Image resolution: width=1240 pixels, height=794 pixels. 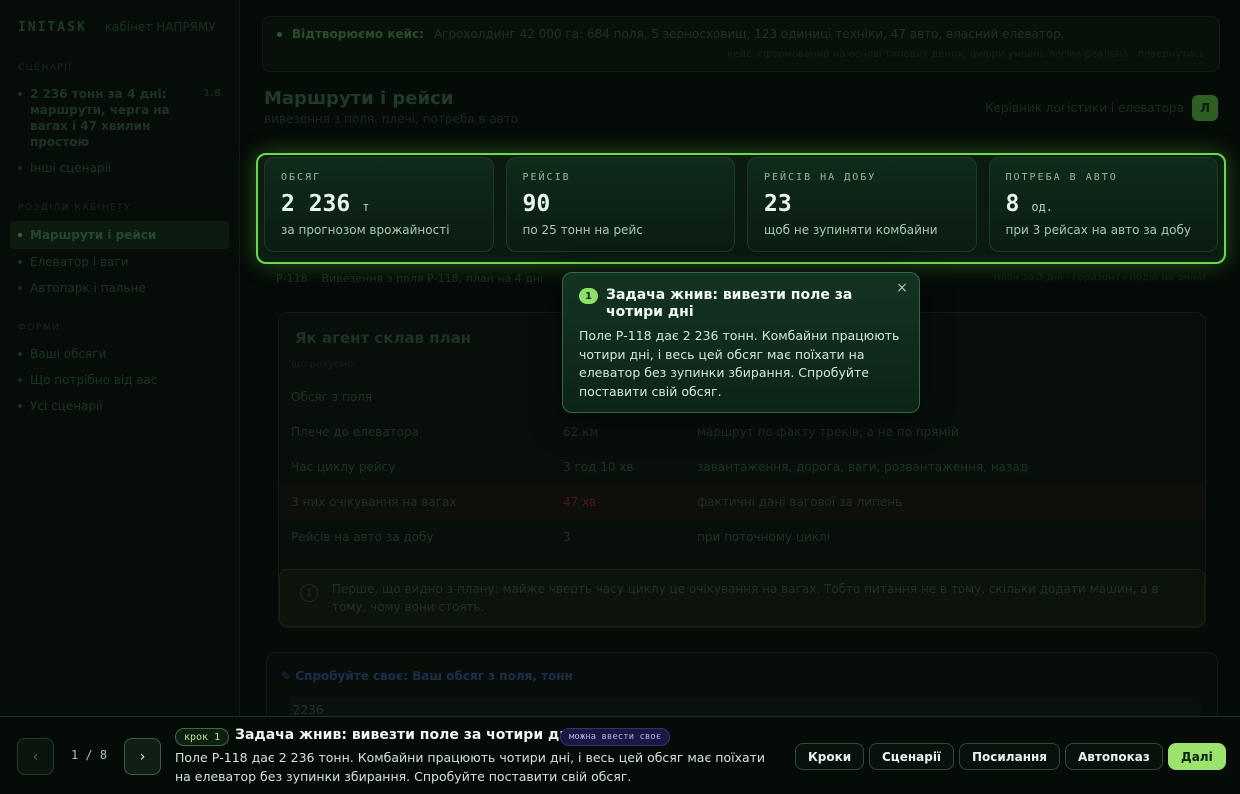 I want to click on stat-value-row: 2 236 т, so click(x=379, y=204).